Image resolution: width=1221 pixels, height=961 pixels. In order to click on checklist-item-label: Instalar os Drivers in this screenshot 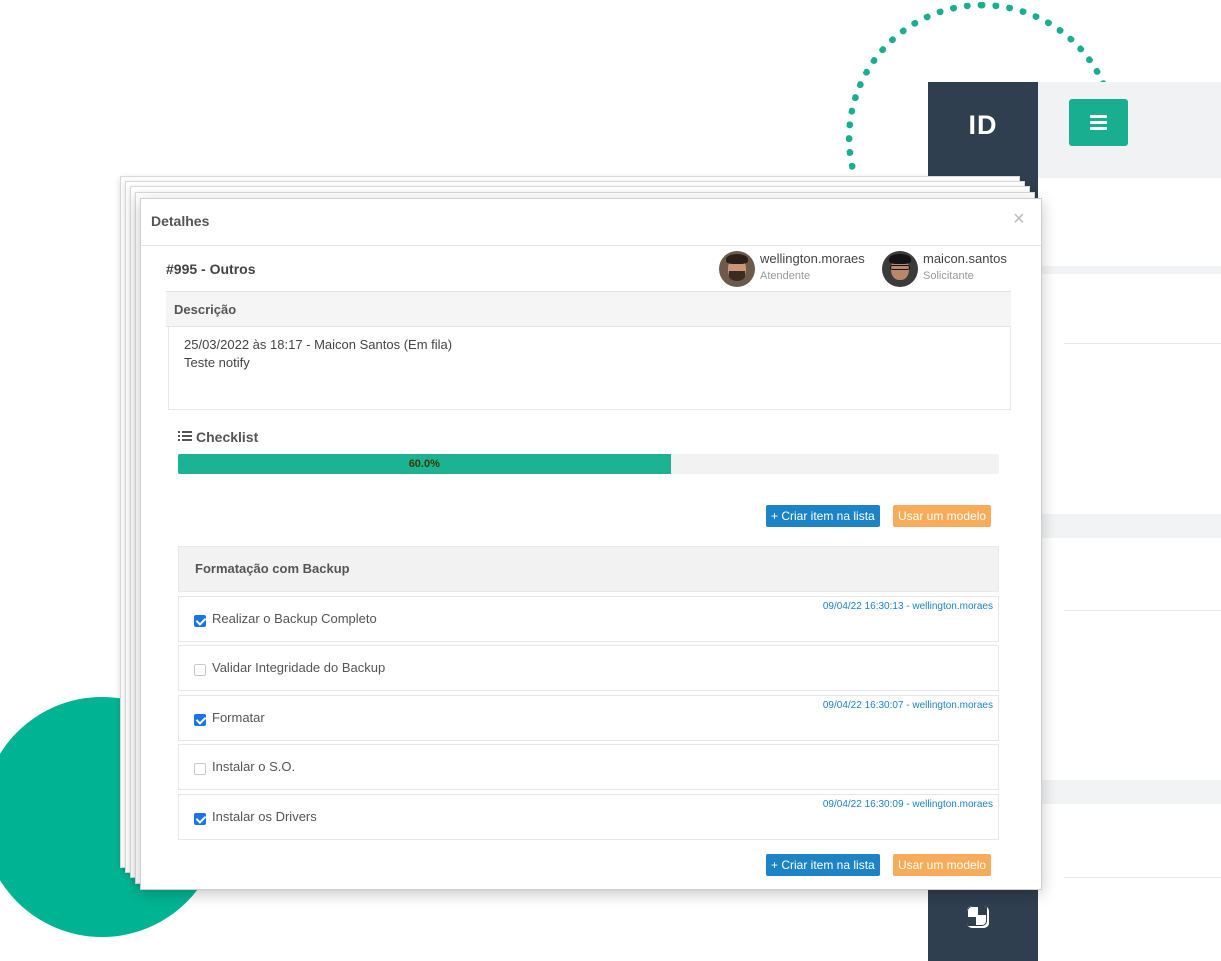, I will do `click(264, 816)`.